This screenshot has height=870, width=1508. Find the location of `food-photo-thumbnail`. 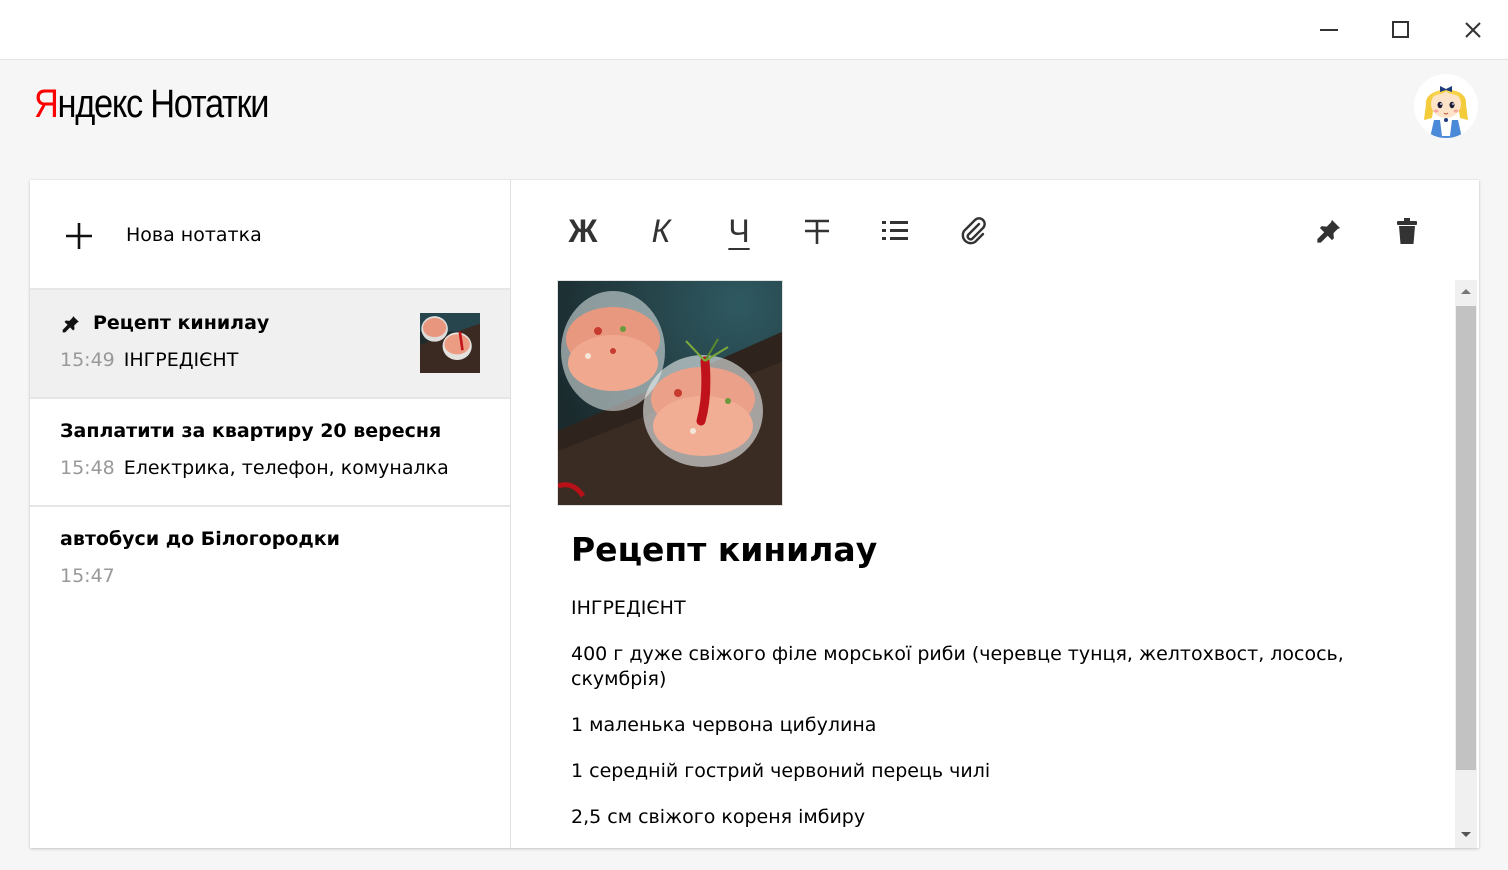

food-photo-thumbnail is located at coordinates (450, 343).